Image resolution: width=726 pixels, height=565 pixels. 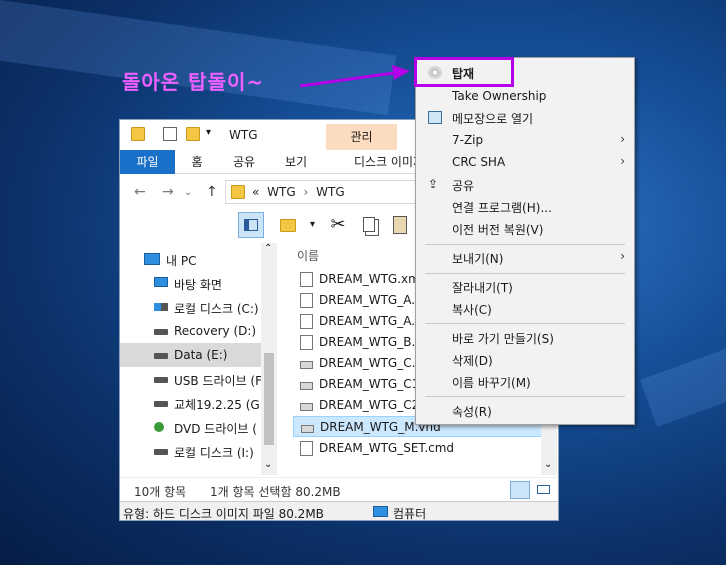 I want to click on nav-item-this-pc: 내 PC, so click(x=198, y=259).